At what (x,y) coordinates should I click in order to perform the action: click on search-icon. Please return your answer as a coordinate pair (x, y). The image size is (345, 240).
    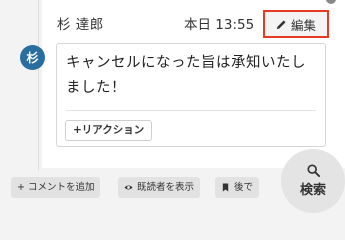
    Looking at the image, I should click on (313, 170).